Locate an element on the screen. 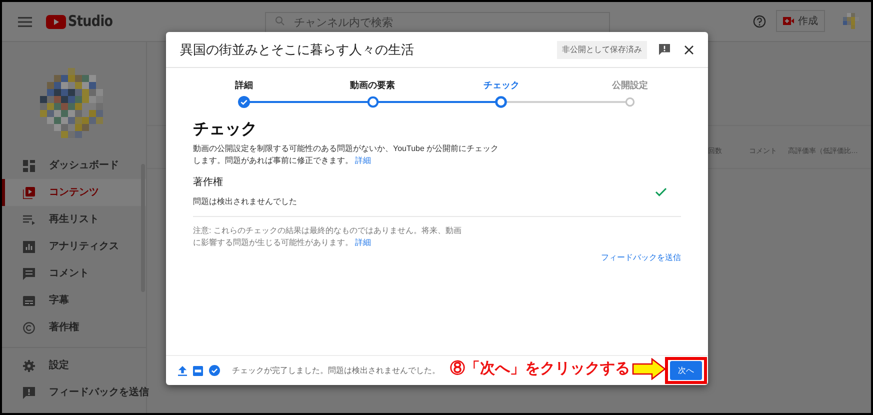  sidebar-item: 再生リスト is located at coordinates (74, 219).